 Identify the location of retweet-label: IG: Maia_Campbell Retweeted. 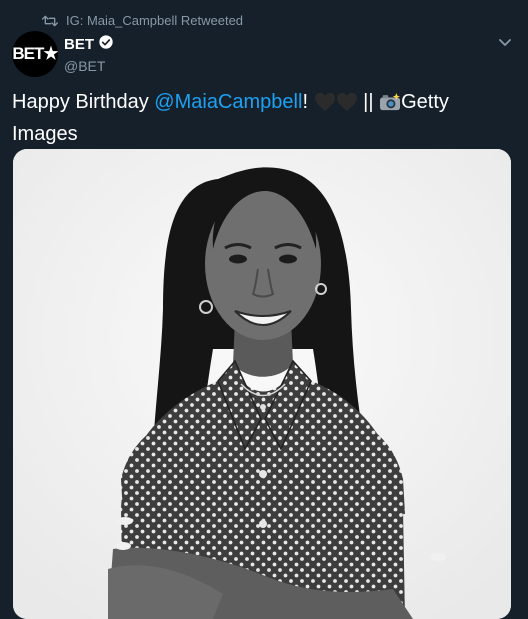
(155, 20).